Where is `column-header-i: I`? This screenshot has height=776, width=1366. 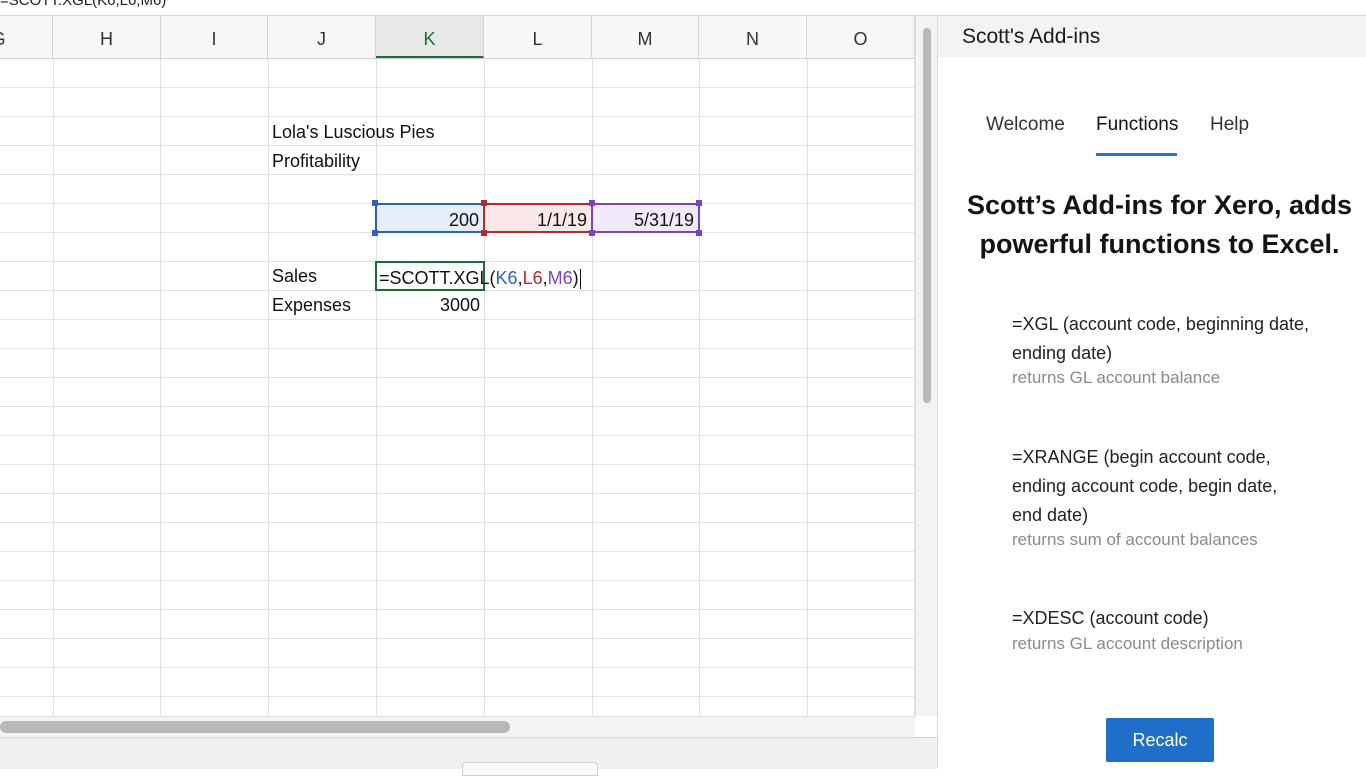
column-header-i: I is located at coordinates (214, 37).